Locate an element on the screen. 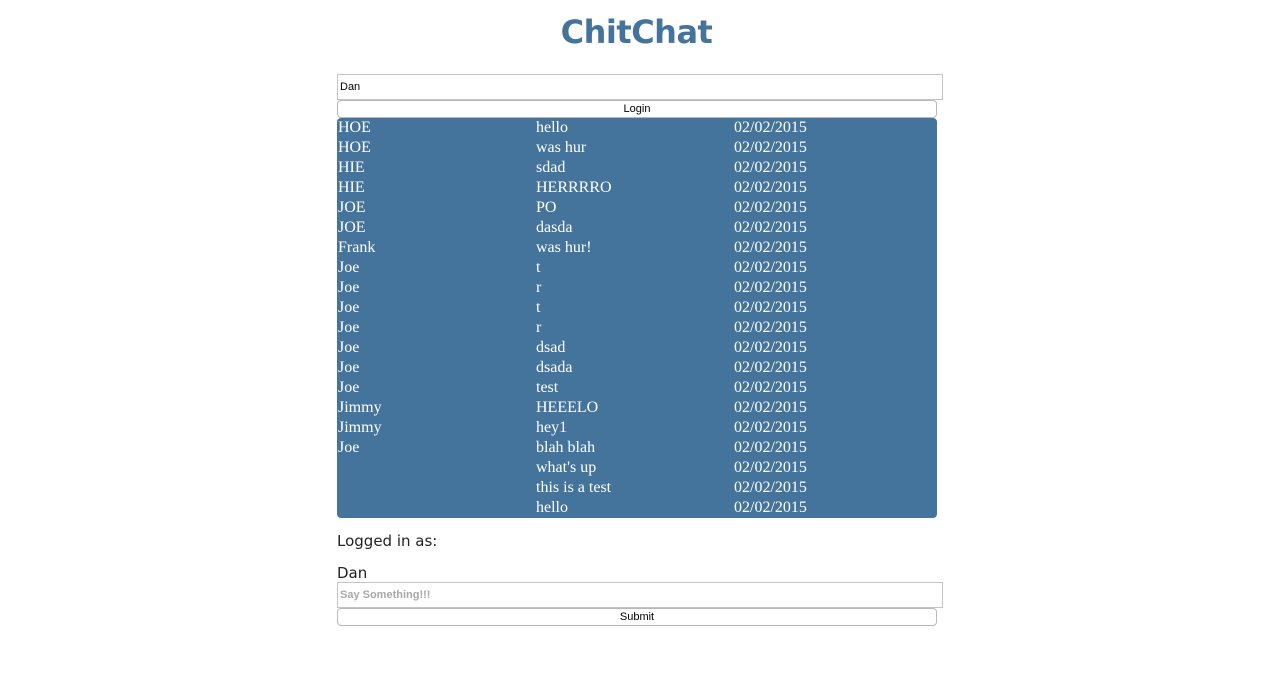 This screenshot has width=1273, height=675. app-title: ChitChat is located at coordinates (636, 32).